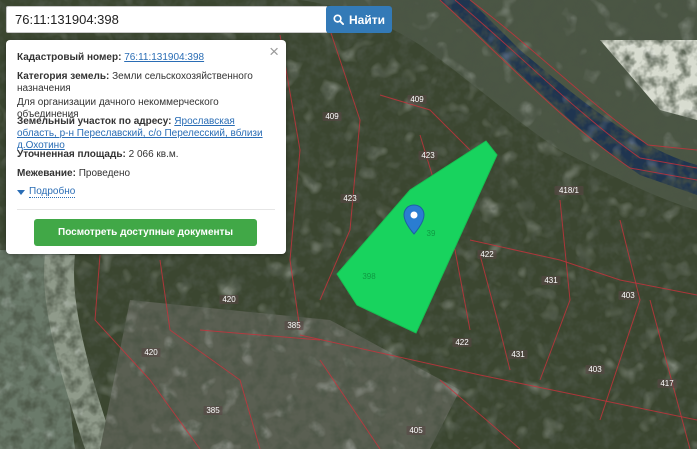 This screenshot has width=697, height=449. I want to click on parcel-number-label: 418/1, so click(569, 190).